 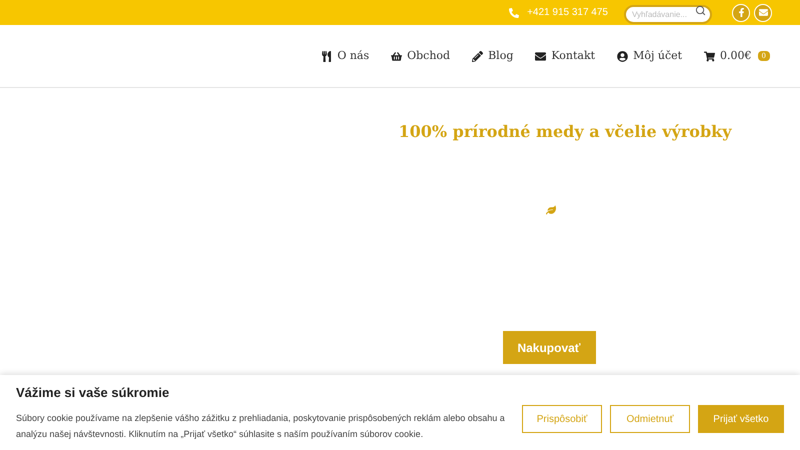 What do you see at coordinates (326, 56) in the screenshot?
I see `cutlery-icon` at bounding box center [326, 56].